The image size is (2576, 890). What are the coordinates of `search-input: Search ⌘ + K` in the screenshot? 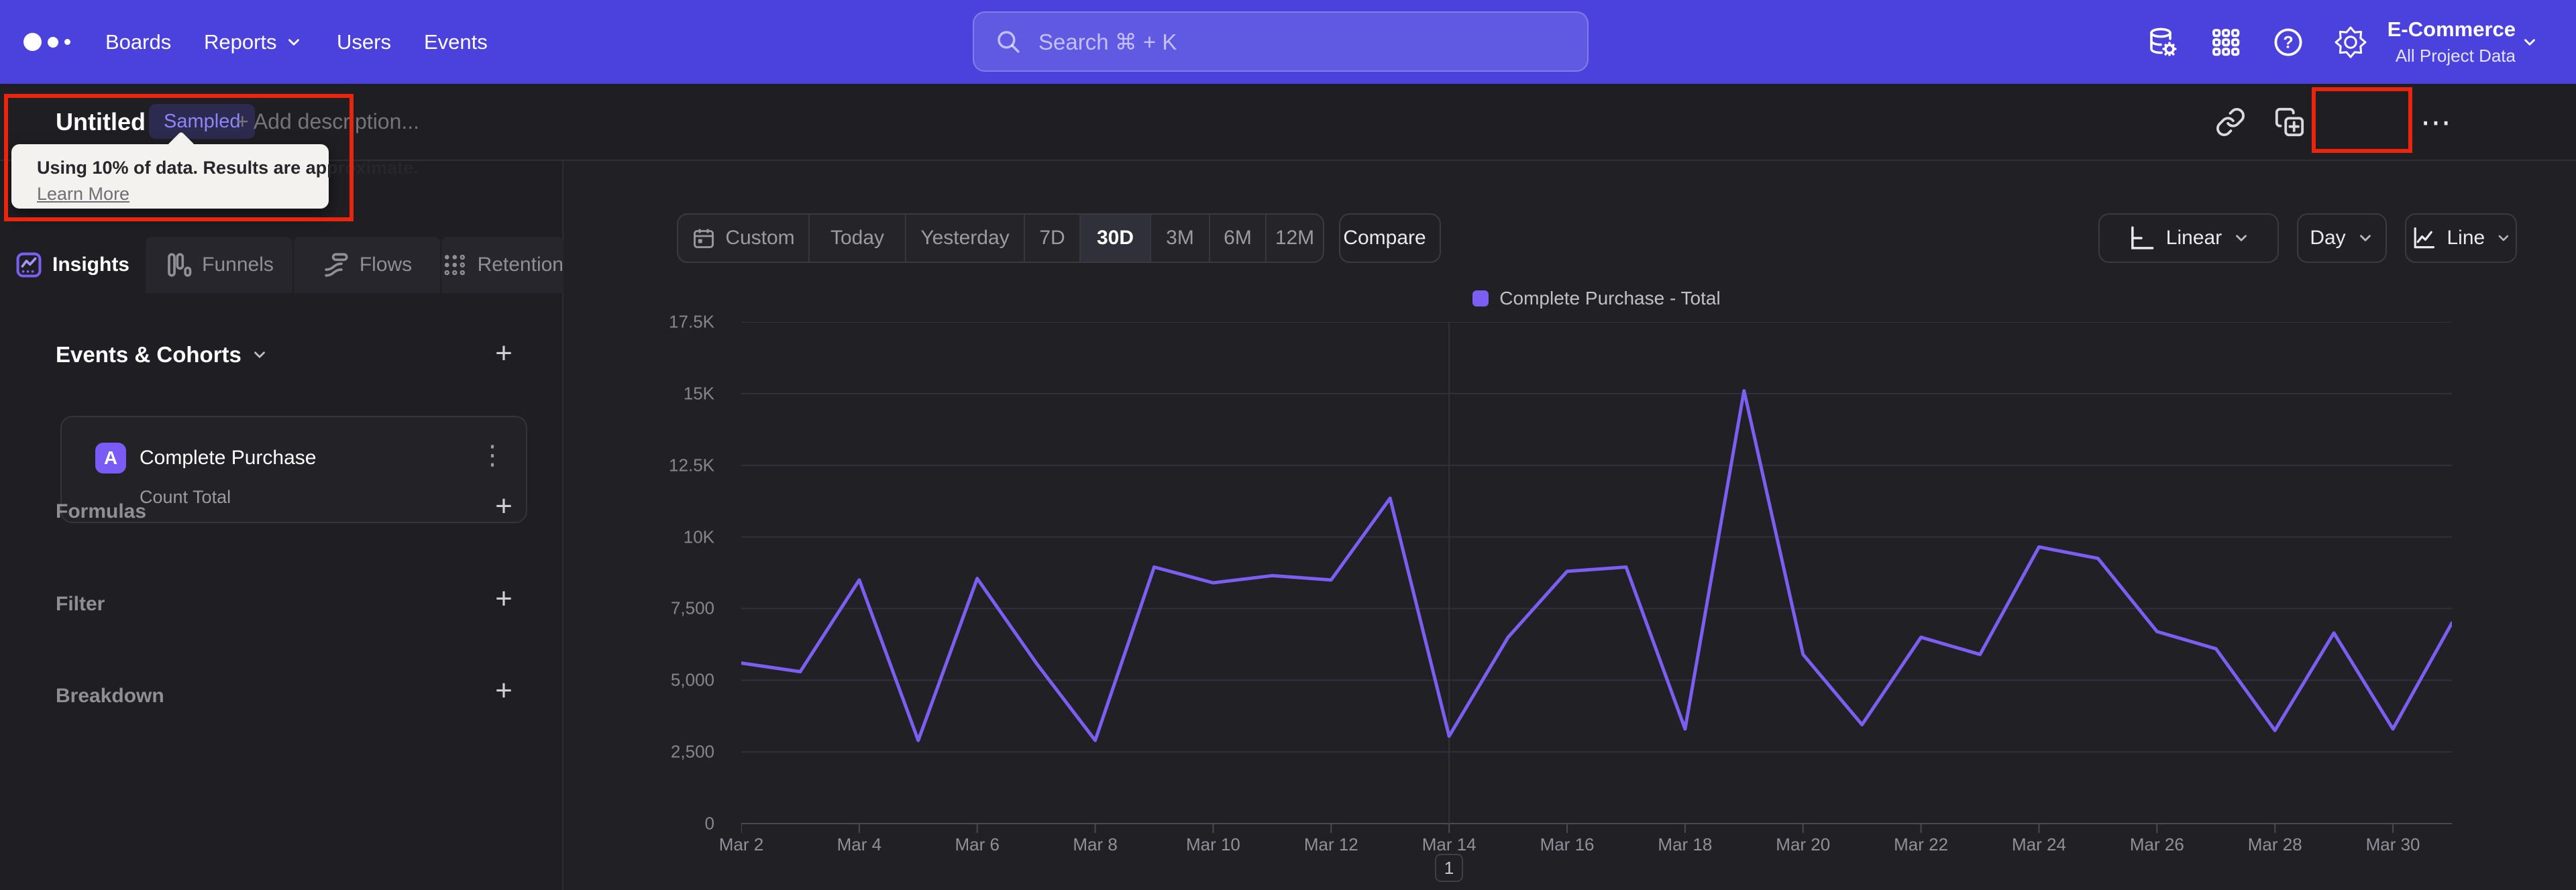 It's located at (1281, 41).